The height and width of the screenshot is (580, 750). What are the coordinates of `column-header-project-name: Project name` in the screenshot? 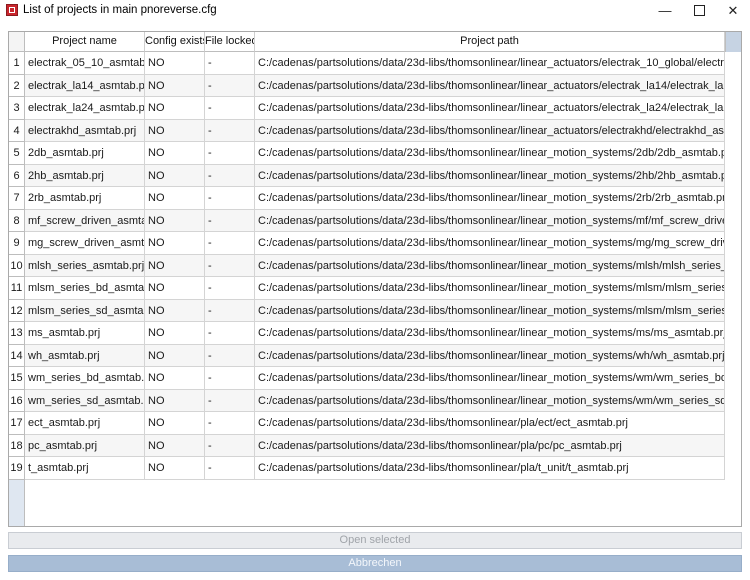 It's located at (85, 42).